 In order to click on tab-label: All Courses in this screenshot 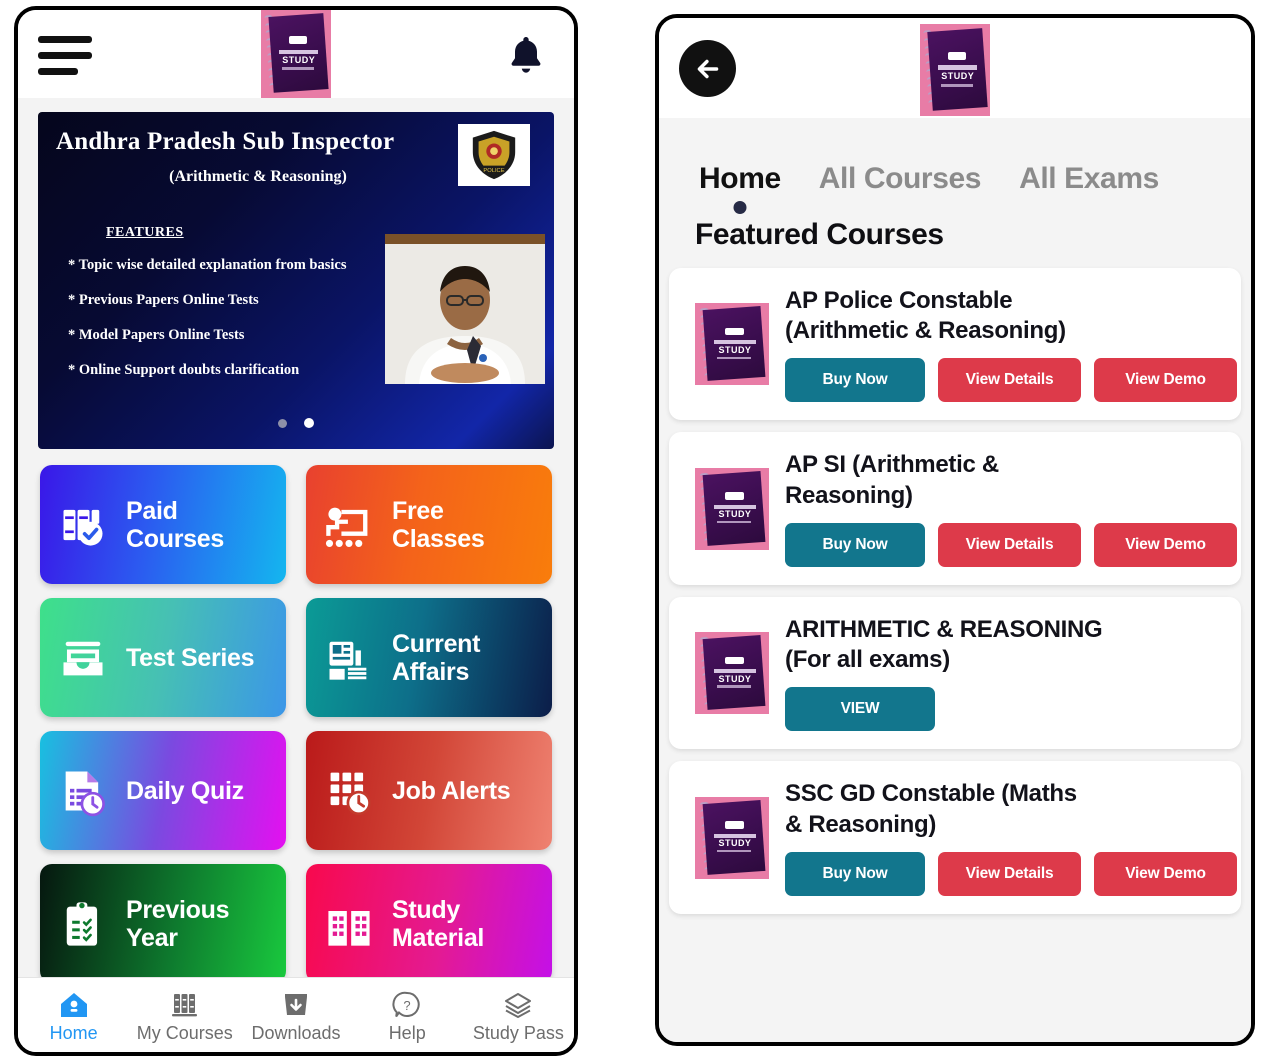, I will do `click(900, 178)`.